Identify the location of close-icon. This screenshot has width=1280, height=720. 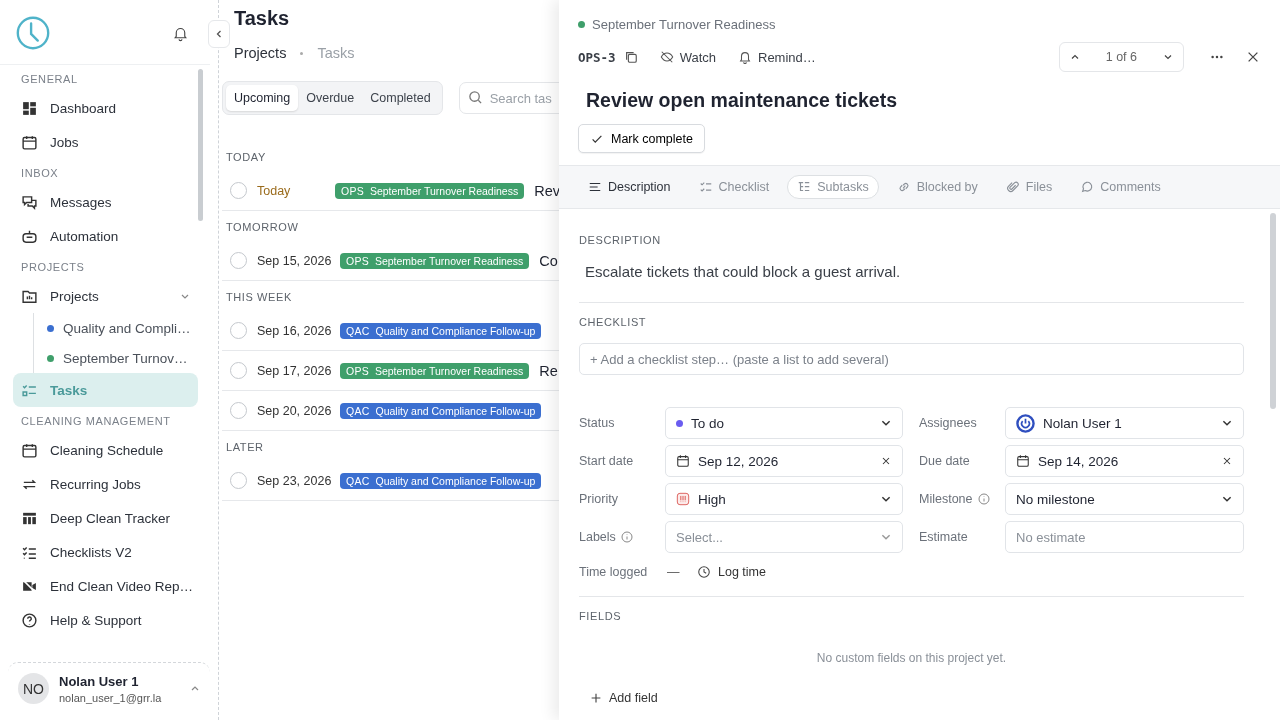
(1253, 57).